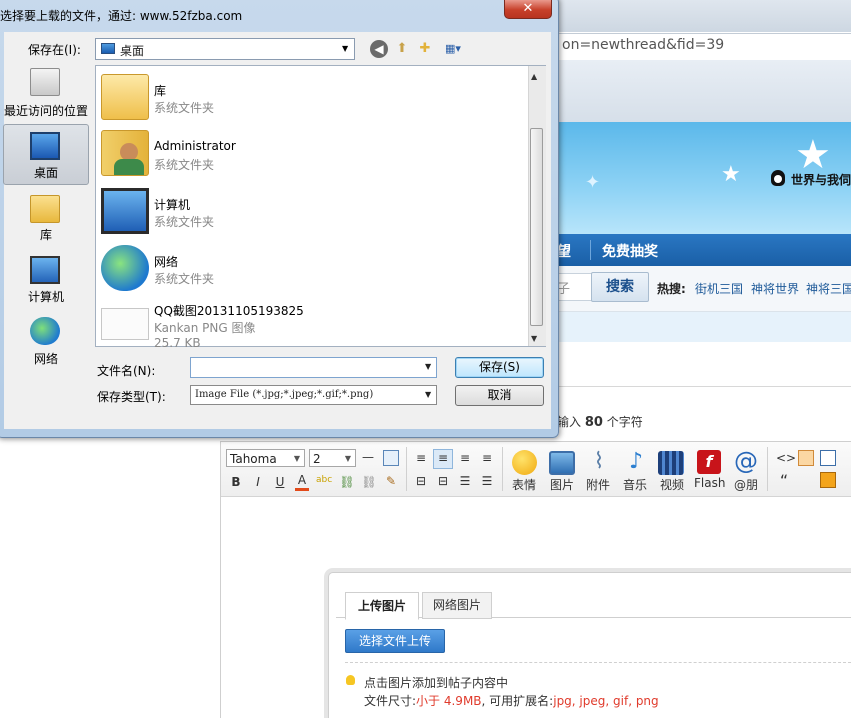  What do you see at coordinates (573, 287) in the screenshot?
I see `search-input: 子` at bounding box center [573, 287].